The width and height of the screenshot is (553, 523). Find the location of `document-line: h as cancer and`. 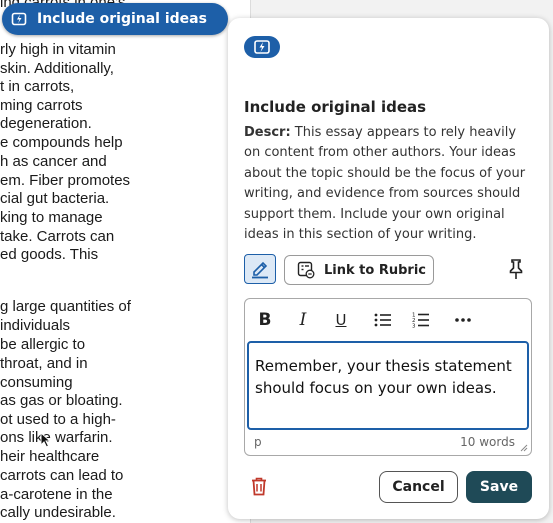

document-line: h as cancer and is located at coordinates (53, 161).